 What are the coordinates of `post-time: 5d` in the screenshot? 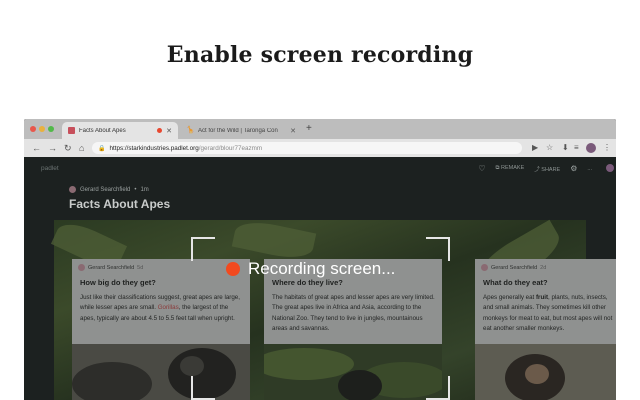 It's located at (140, 267).